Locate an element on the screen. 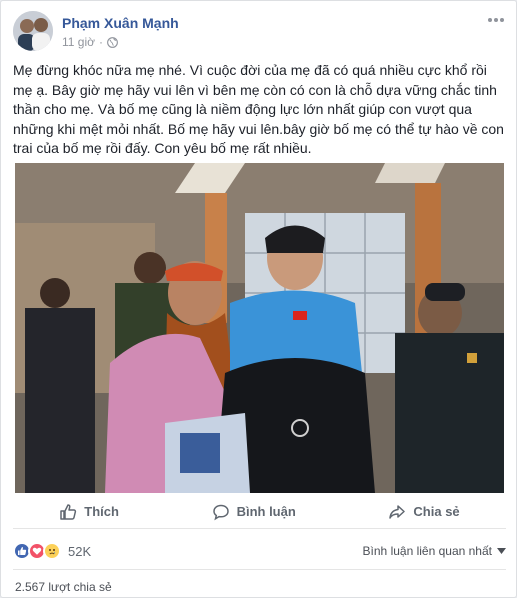 The width and height of the screenshot is (517, 598). post-header: Phạm Xuân Mạnh 11 giờ · is located at coordinates (259, 32).